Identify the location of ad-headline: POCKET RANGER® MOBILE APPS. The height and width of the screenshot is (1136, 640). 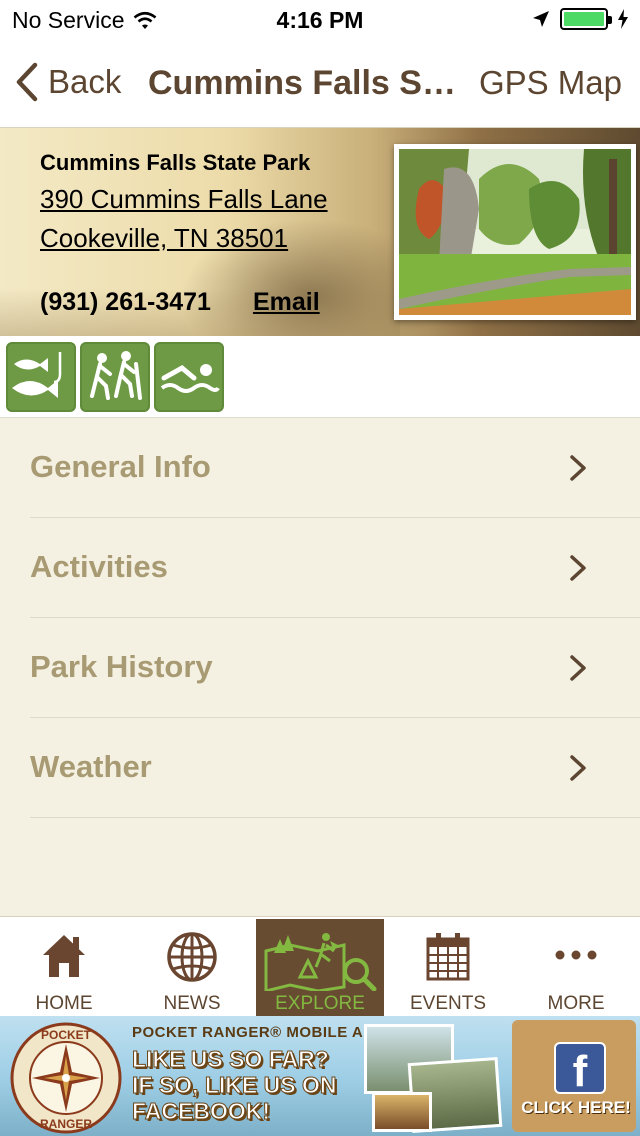
(263, 1032).